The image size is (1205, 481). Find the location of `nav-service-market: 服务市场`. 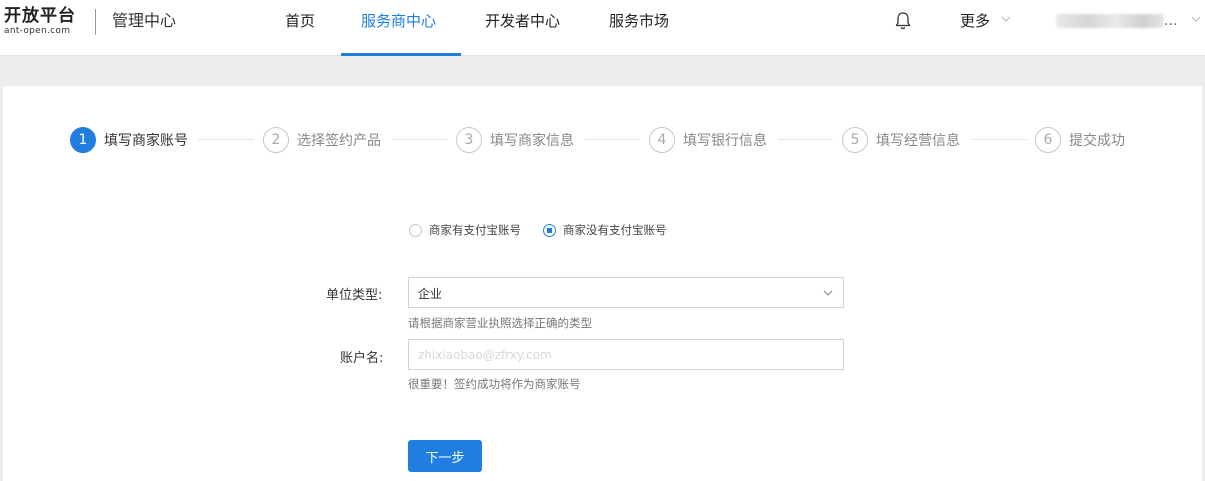

nav-service-market: 服务市场 is located at coordinates (639, 21).